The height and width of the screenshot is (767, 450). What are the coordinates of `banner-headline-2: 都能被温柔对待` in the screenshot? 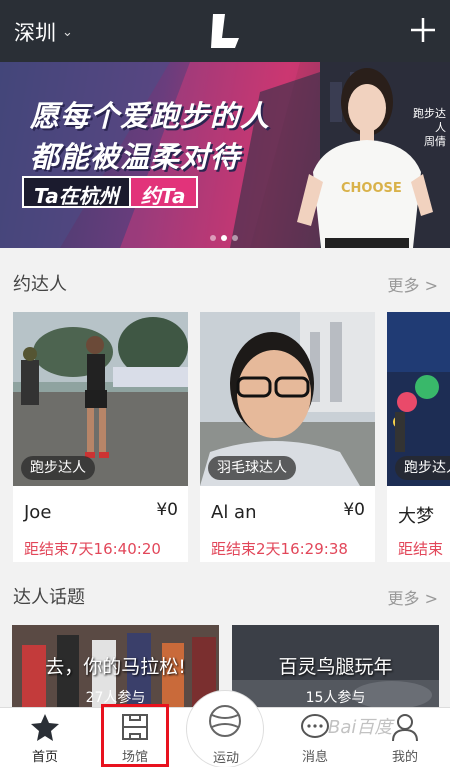 It's located at (135, 157).